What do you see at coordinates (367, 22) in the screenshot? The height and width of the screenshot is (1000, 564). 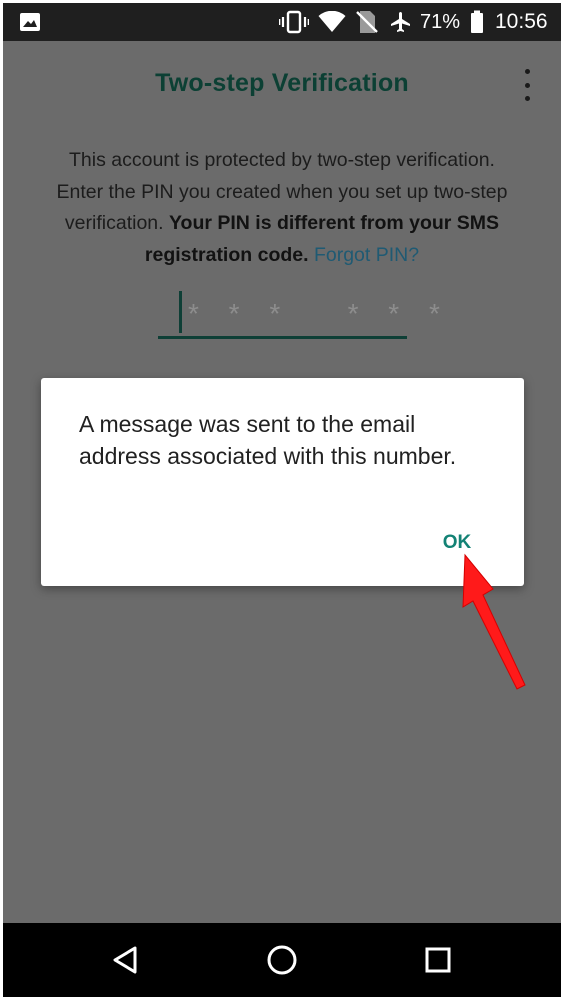 I see `no-sim-icon` at bounding box center [367, 22].